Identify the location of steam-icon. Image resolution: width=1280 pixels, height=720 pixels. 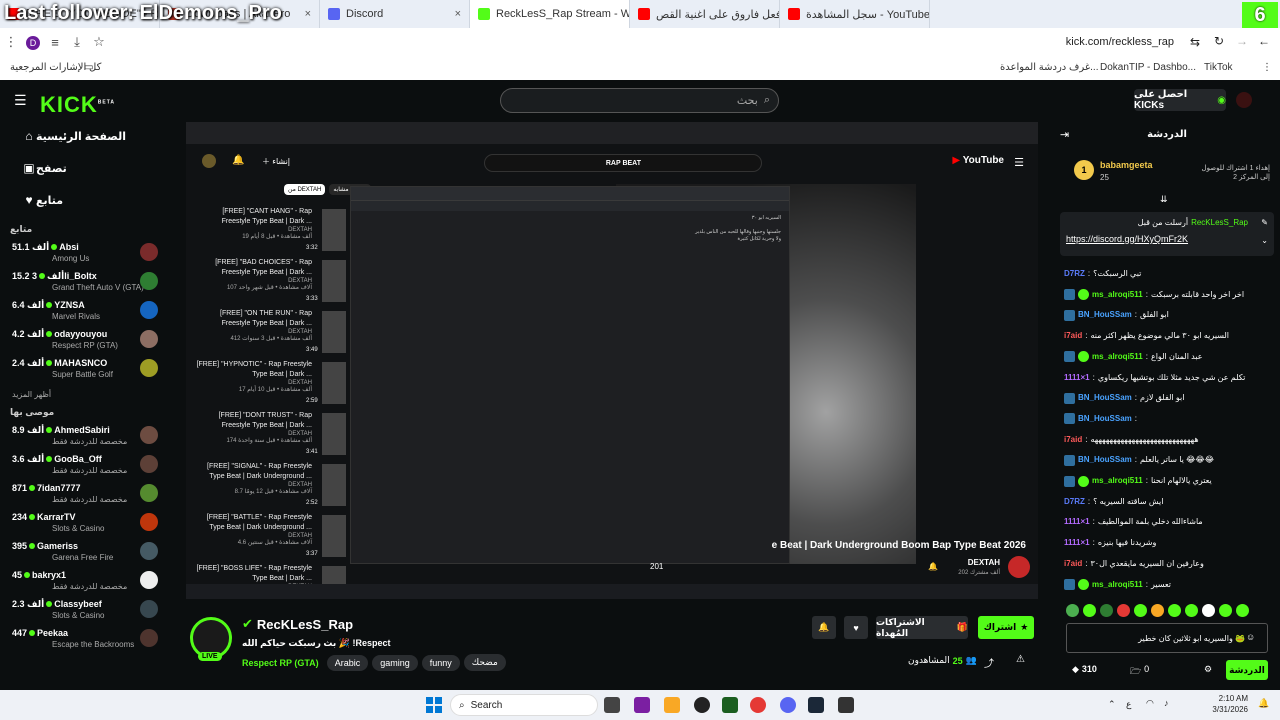
(816, 705).